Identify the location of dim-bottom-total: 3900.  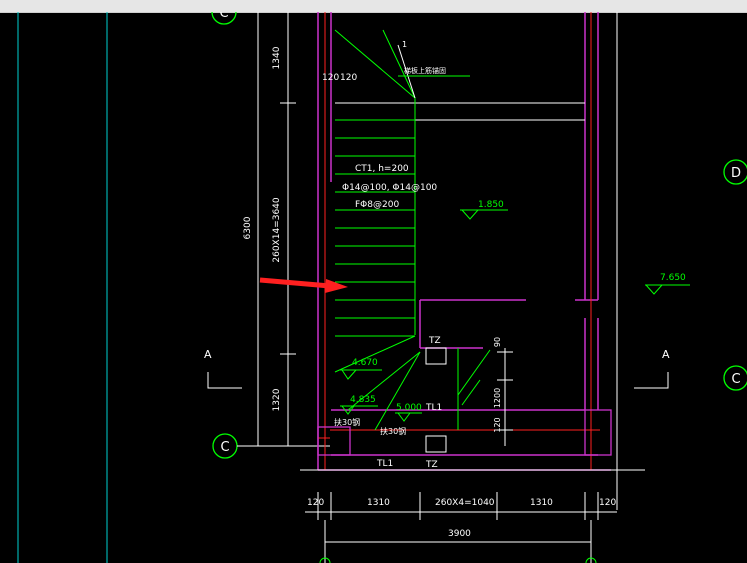
(459, 534).